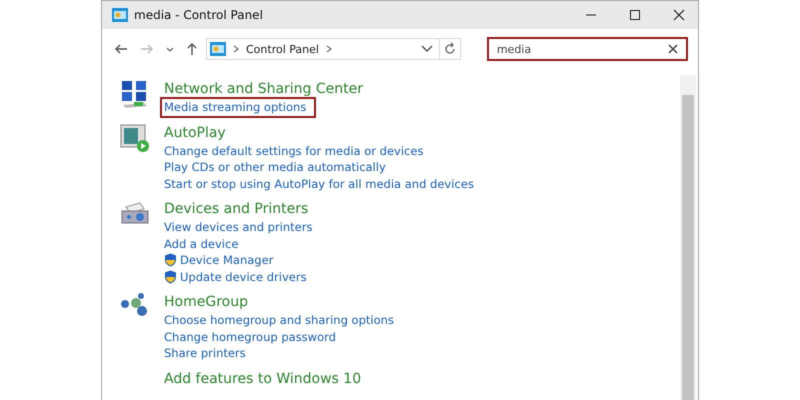  What do you see at coordinates (514, 49) in the screenshot?
I see `search-value: media` at bounding box center [514, 49].